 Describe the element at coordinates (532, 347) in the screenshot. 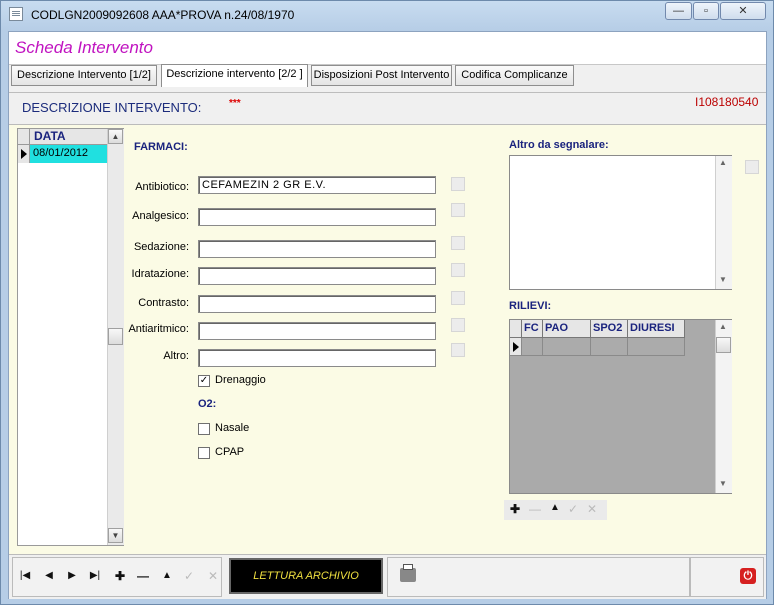

I see `cell-fc` at that location.